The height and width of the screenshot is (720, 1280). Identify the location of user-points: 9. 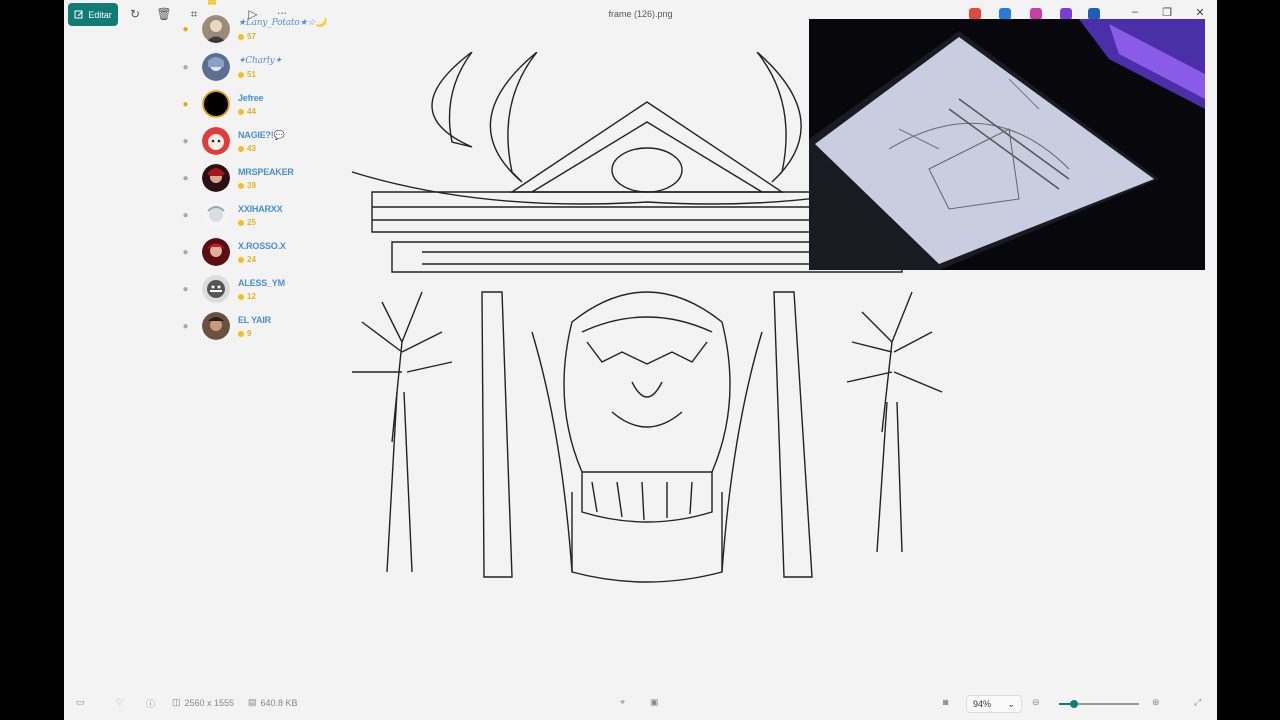
(244, 333).